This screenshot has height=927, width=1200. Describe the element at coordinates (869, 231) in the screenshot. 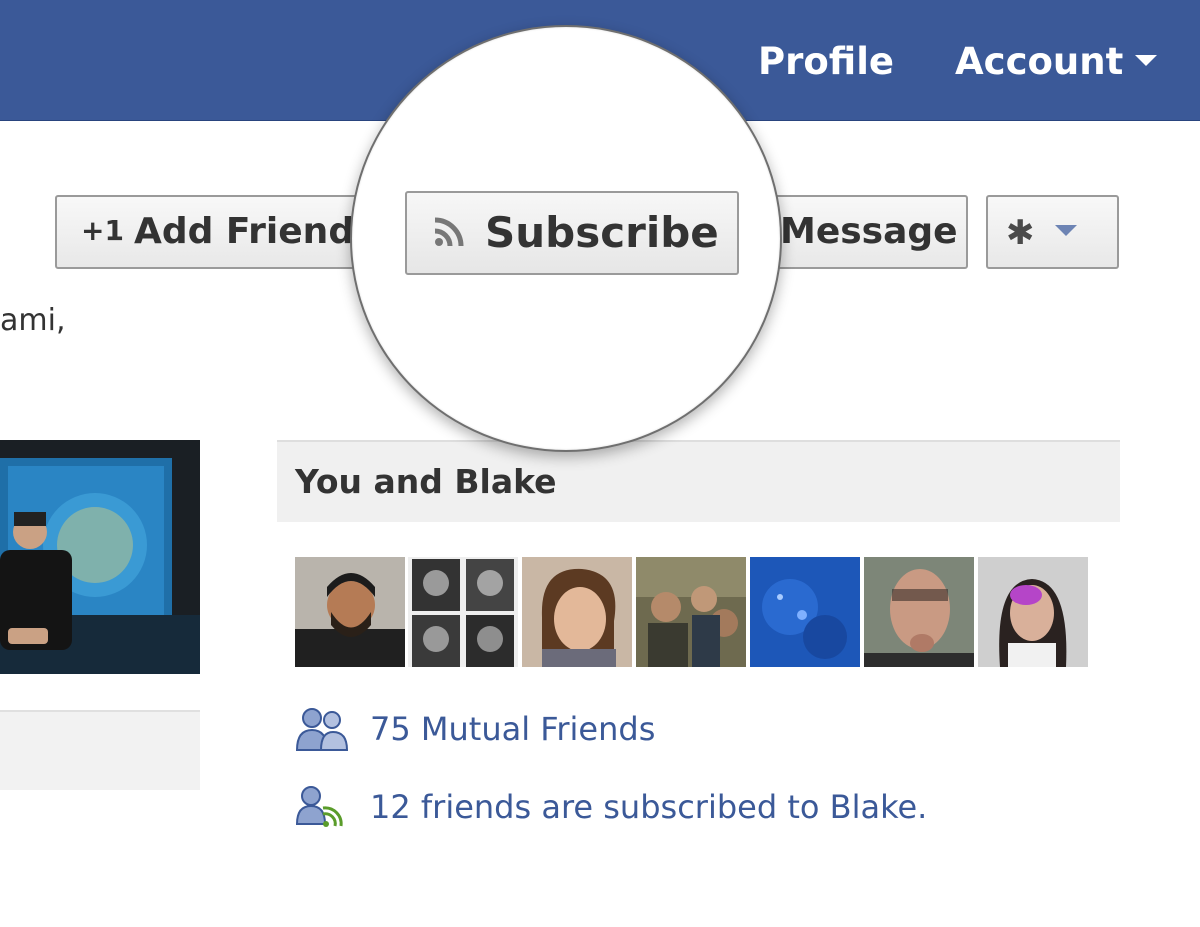

I see `message-label: Message` at that location.